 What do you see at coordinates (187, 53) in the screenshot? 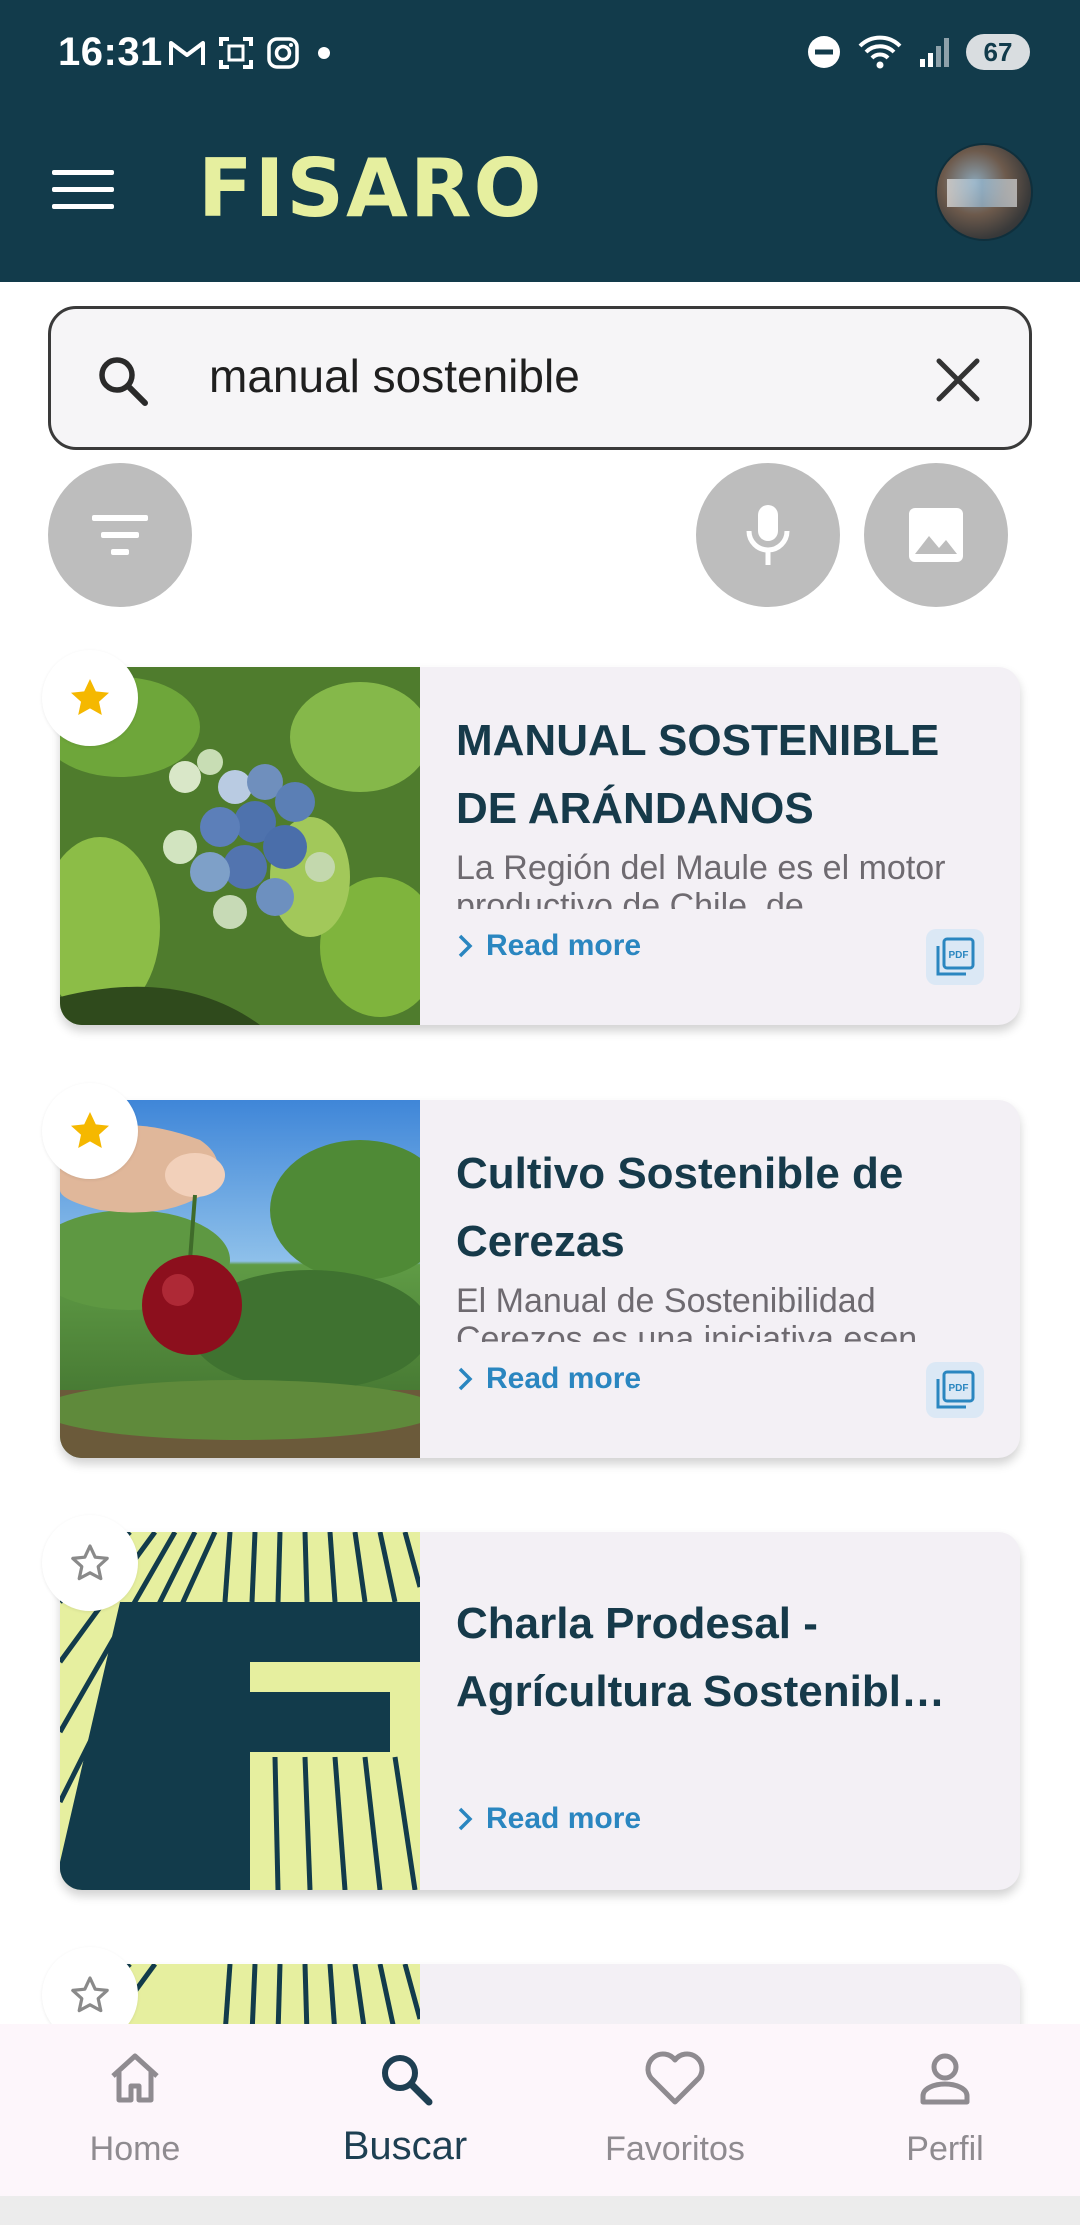
I see `gmail-icon` at bounding box center [187, 53].